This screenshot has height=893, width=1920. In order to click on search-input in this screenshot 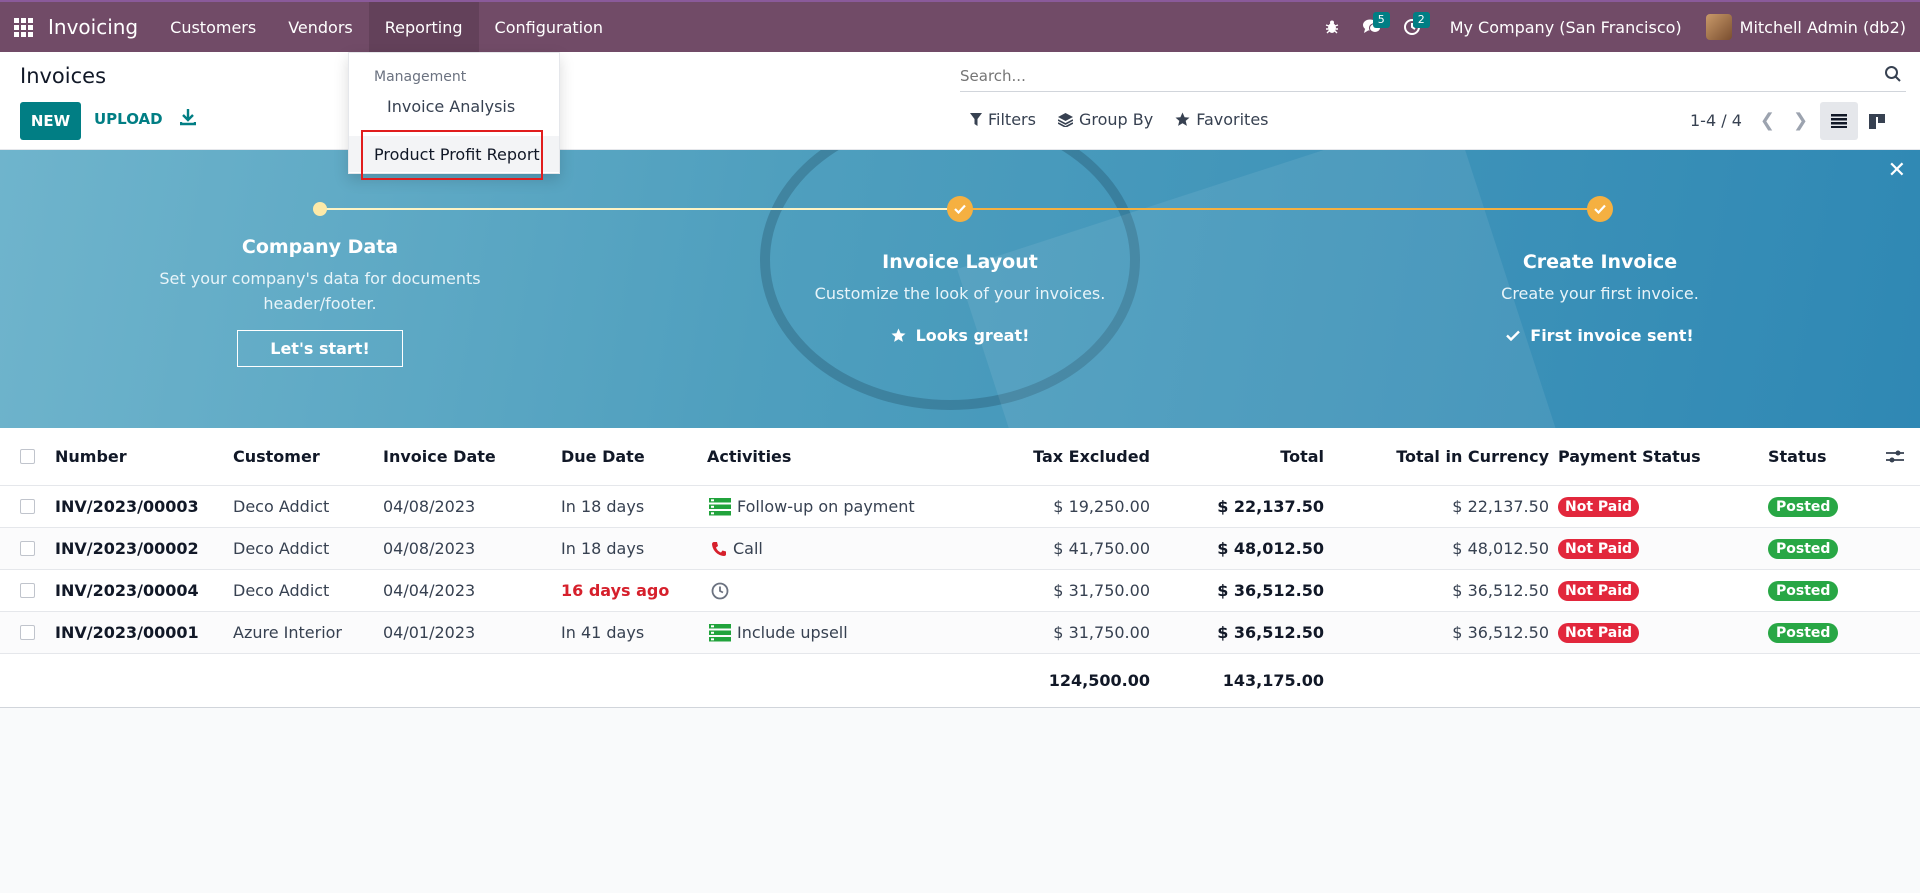, I will do `click(1400, 76)`.